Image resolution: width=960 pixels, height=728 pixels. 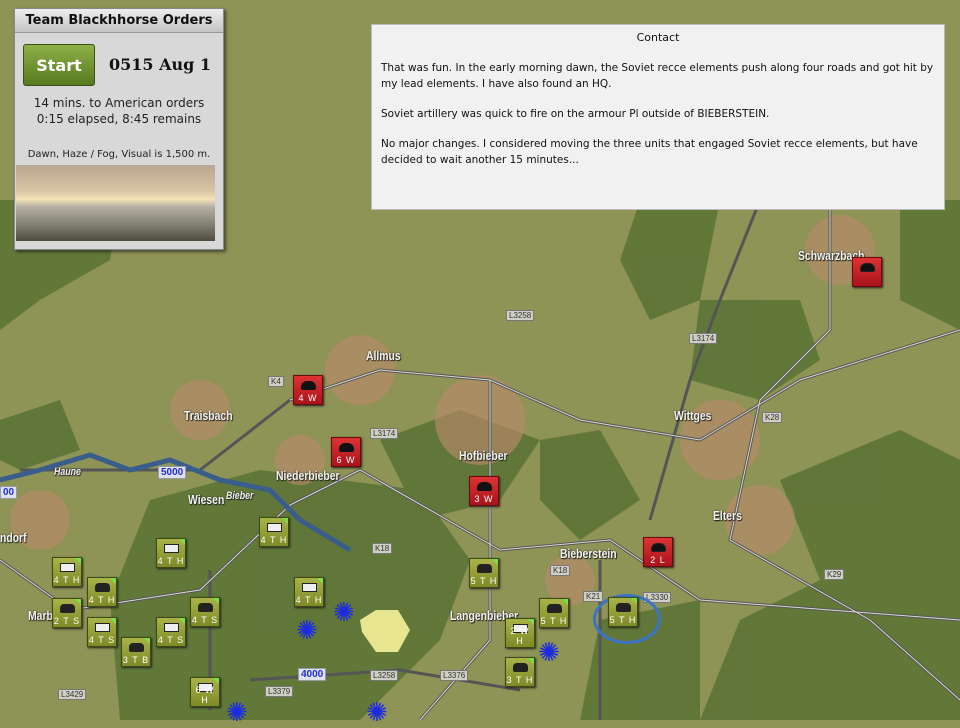 I want to click on american-unit: 3 T H, so click(x=520, y=672).